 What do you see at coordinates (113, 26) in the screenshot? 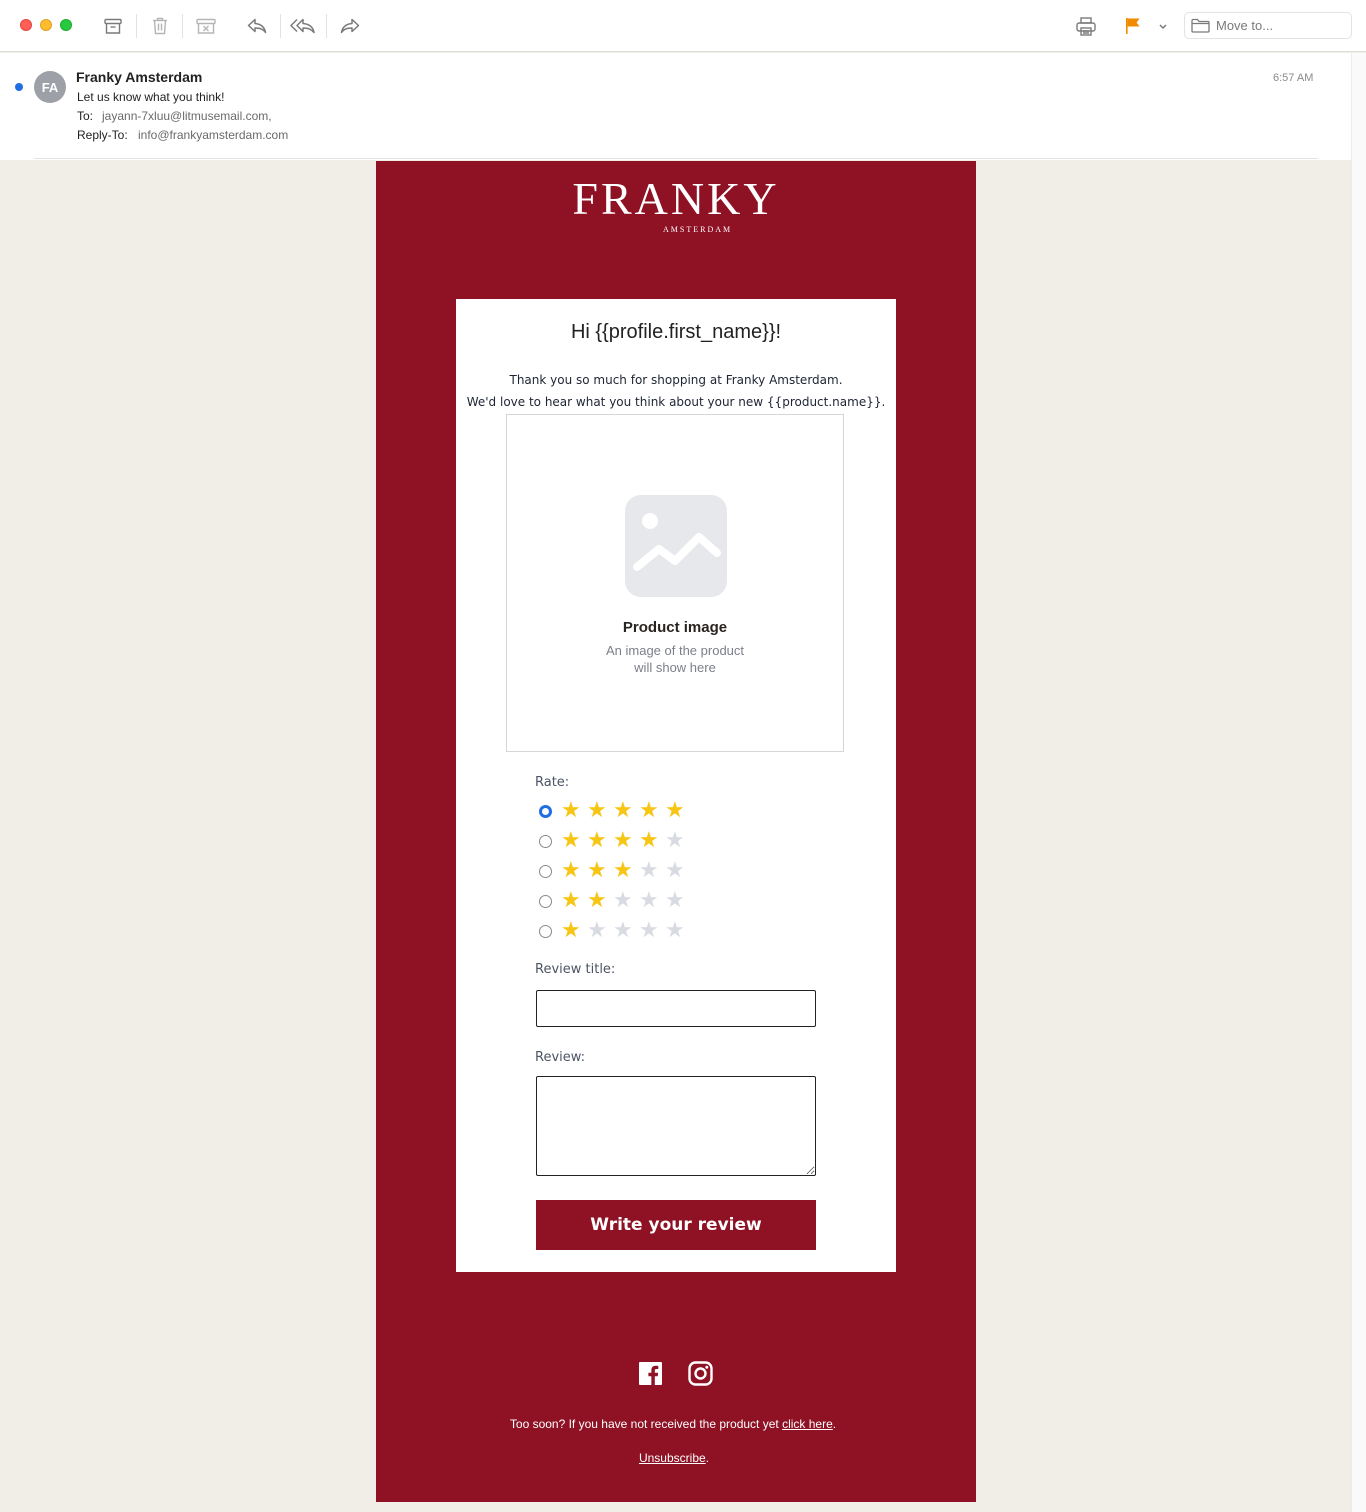
I see `archive-icon` at bounding box center [113, 26].